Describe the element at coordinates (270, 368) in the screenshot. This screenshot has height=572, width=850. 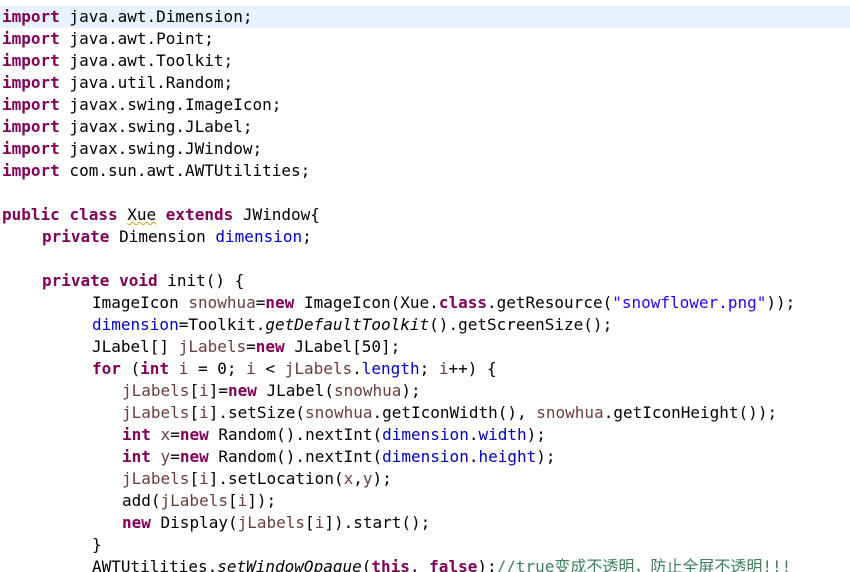
I see `code-token: <` at that location.